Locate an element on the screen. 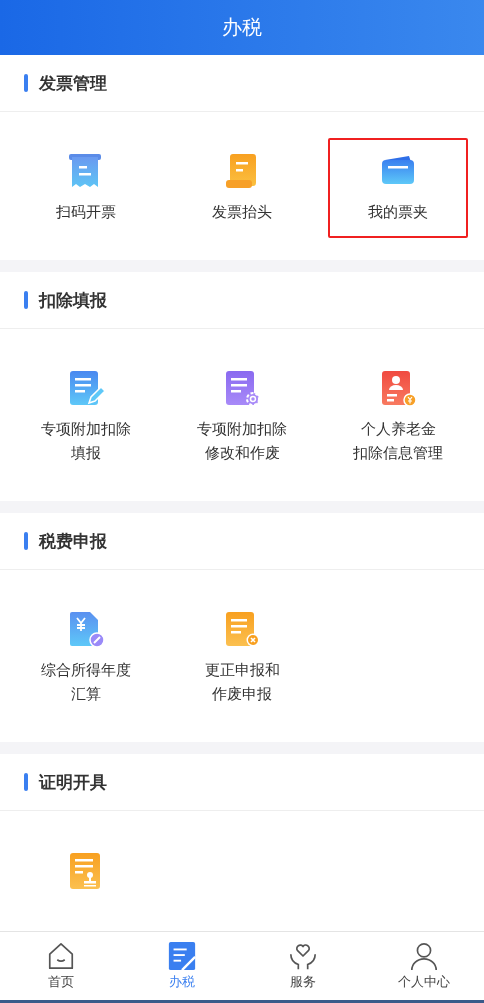  menu-item: 专项附加扣除 填报 is located at coordinates (86, 417).